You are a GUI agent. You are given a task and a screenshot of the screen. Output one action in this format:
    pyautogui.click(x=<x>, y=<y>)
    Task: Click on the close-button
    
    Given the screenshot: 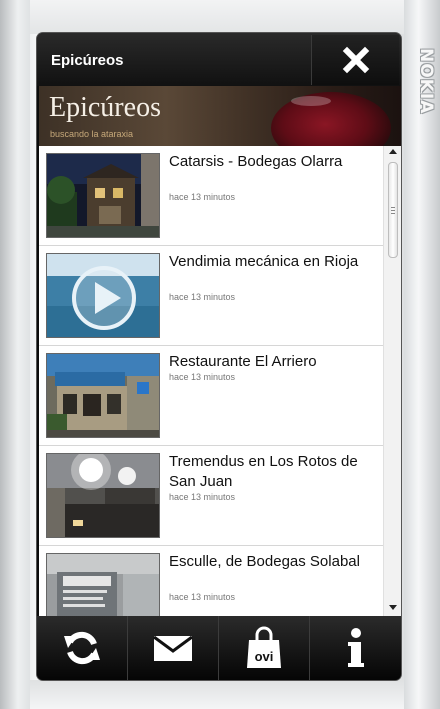 What is the action you would take?
    pyautogui.click(x=355, y=60)
    